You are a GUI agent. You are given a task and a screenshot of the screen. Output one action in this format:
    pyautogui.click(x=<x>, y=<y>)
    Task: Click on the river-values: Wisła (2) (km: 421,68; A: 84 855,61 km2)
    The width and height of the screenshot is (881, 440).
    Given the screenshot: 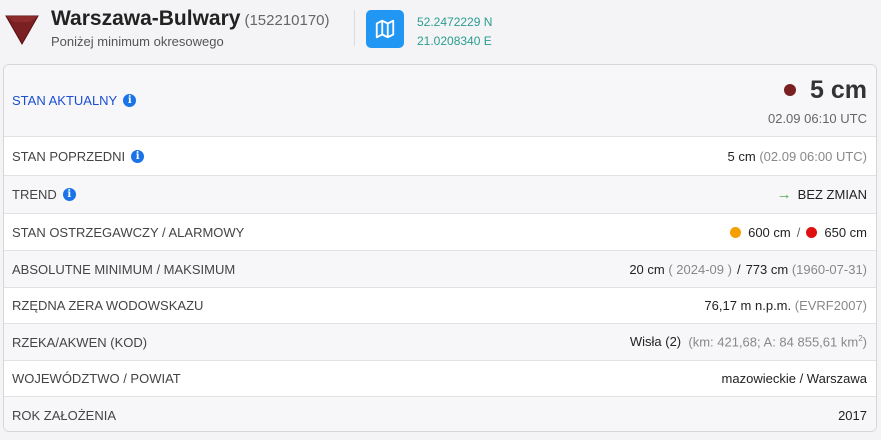 What is the action you would take?
    pyautogui.click(x=748, y=341)
    